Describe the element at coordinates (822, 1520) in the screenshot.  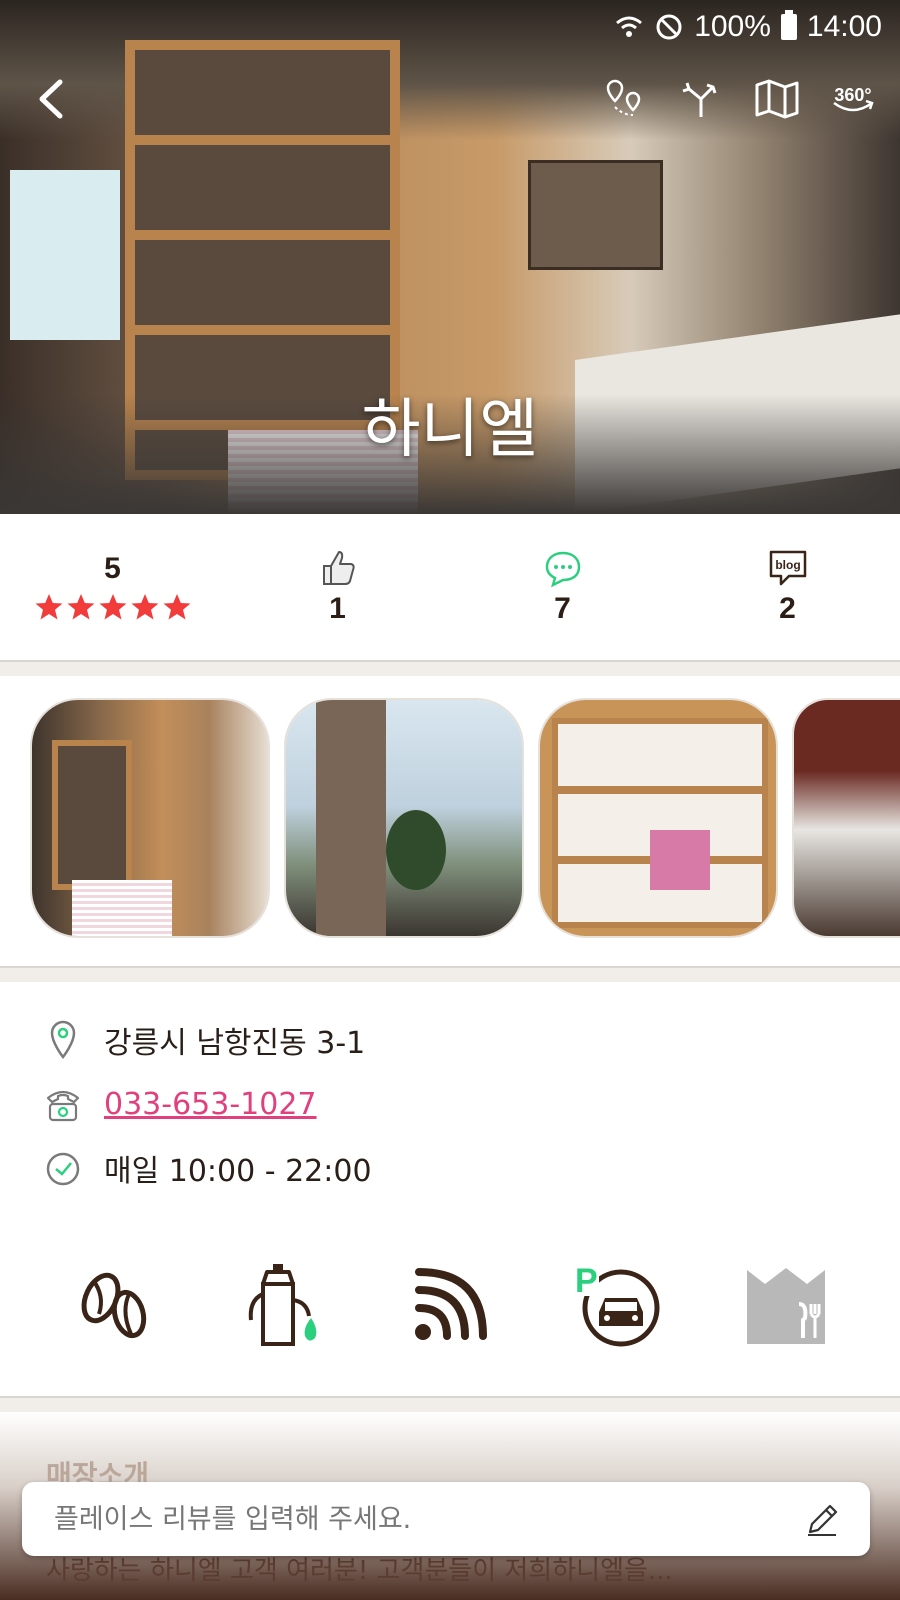
I see `pencil-icon` at that location.